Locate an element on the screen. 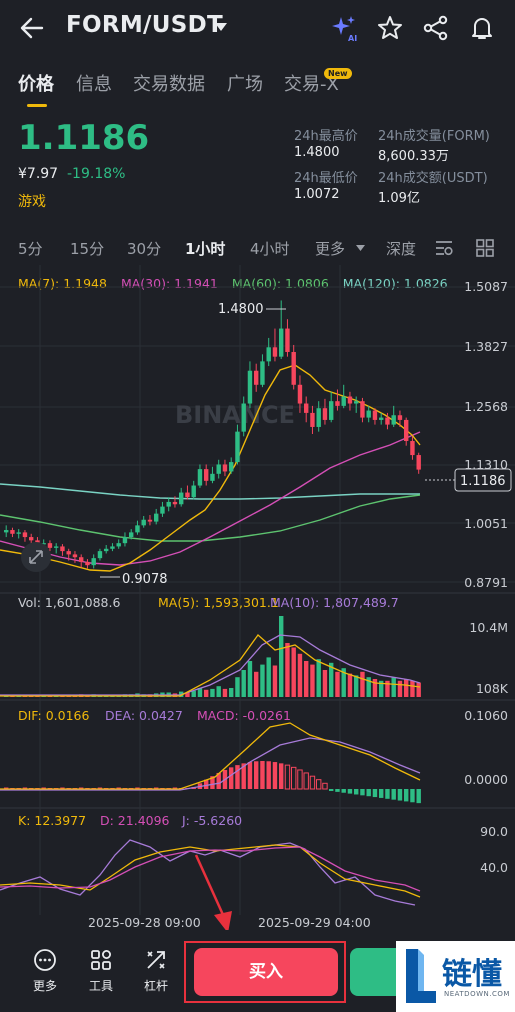 The height and width of the screenshot is (1012, 515). annotation-arrow is located at coordinates (210, 886).